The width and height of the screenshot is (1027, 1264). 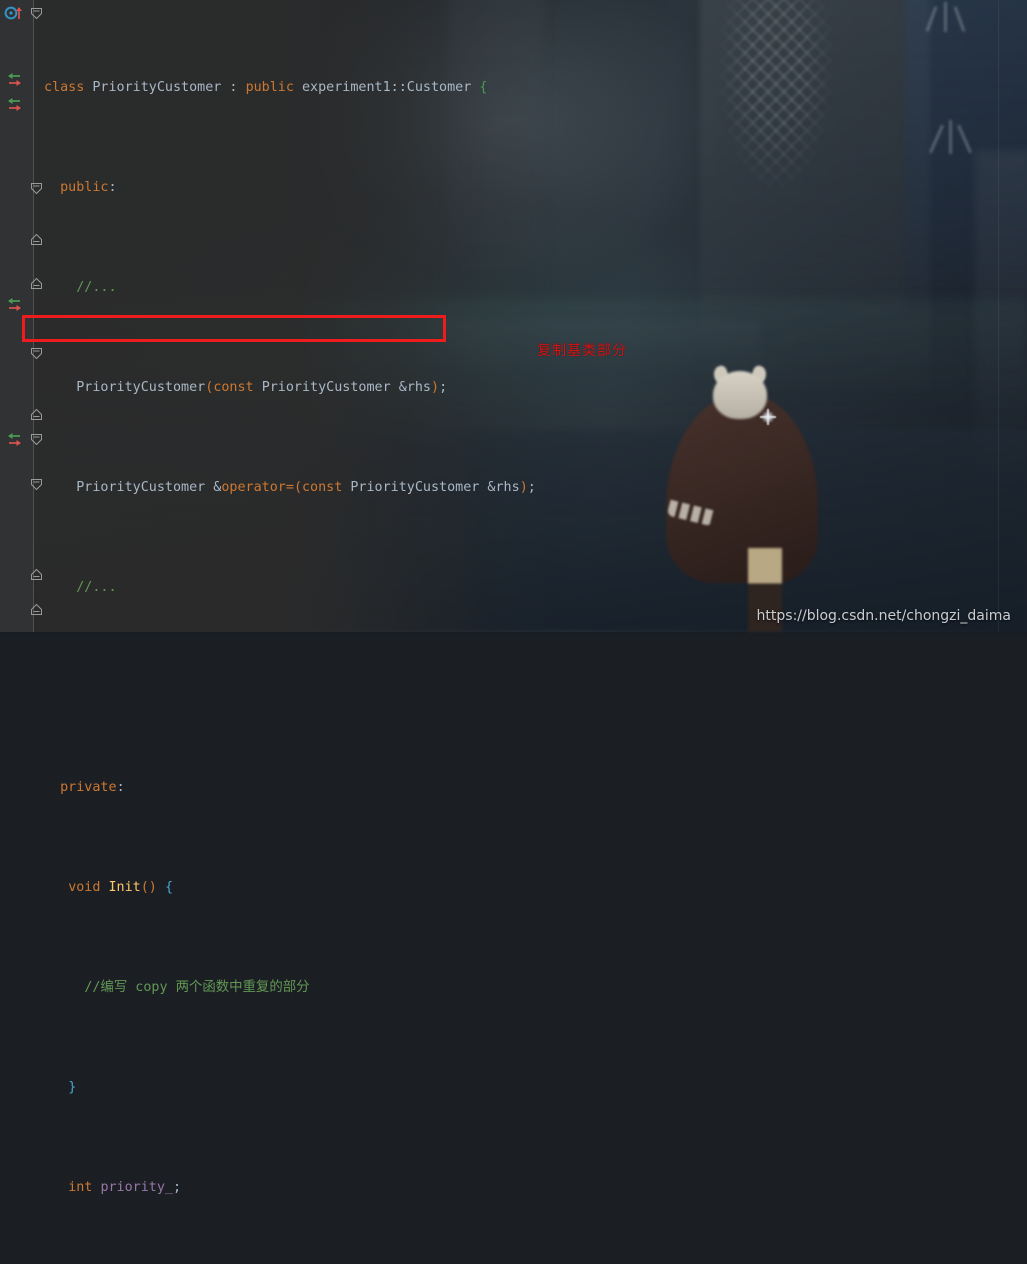 I want to click on code-line: public:, so click(x=535, y=187).